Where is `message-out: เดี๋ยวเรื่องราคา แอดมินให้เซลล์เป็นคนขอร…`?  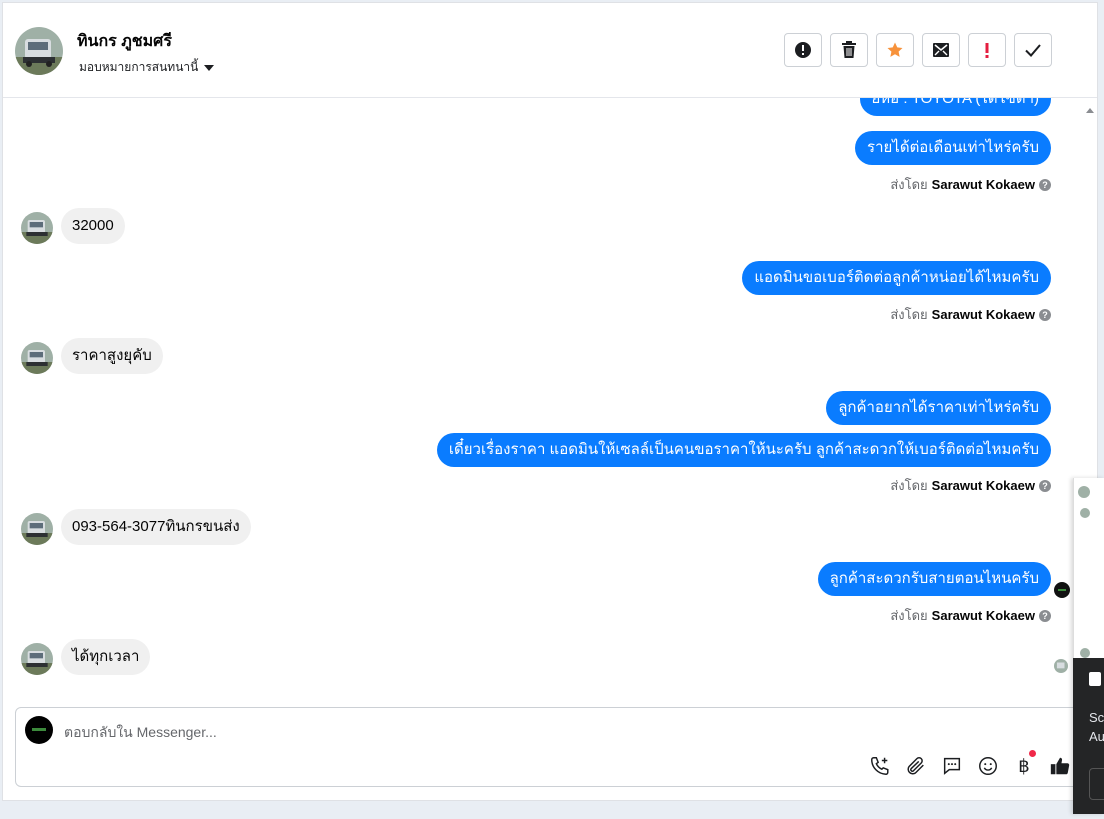
message-out: เดี๋ยวเรื่องราคา แอดมินให้เซลล์เป็นคนขอร… is located at coordinates (743, 450).